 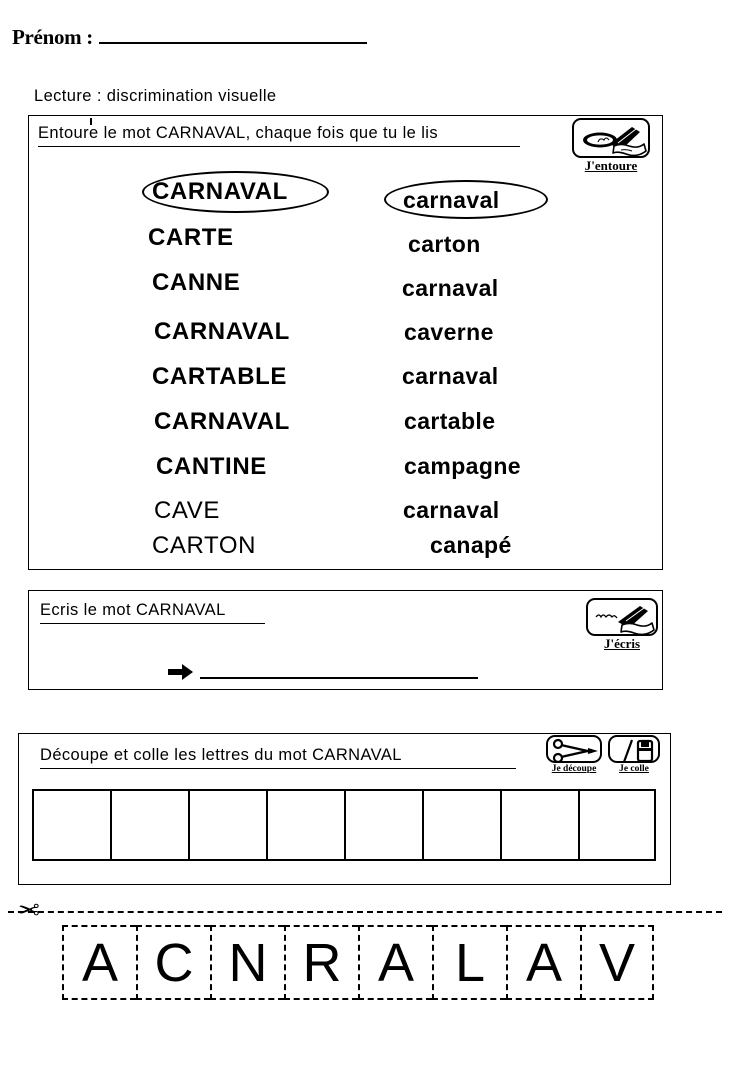 I want to click on word-left-8: CAVE, so click(x=187, y=511).